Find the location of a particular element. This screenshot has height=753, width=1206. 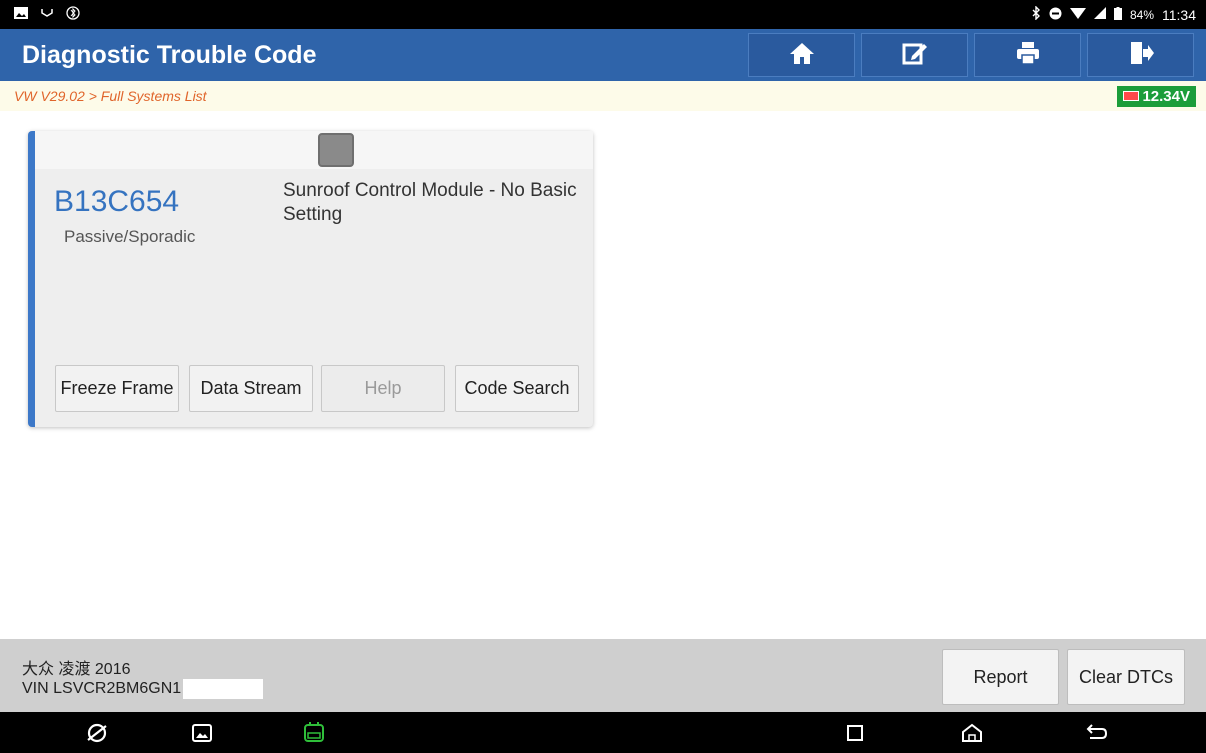

exit-icon is located at coordinates (1141, 55).